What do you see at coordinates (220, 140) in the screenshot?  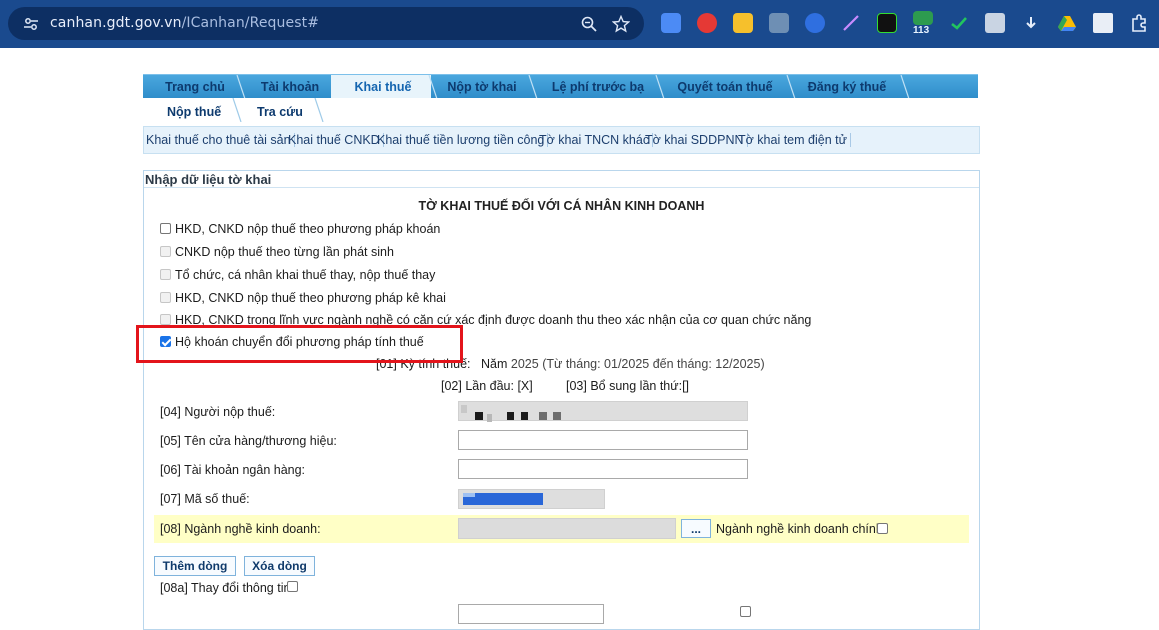 I see `subtab-cho-thue-tai-san: Khai thuế cho thuê tài sản` at bounding box center [220, 140].